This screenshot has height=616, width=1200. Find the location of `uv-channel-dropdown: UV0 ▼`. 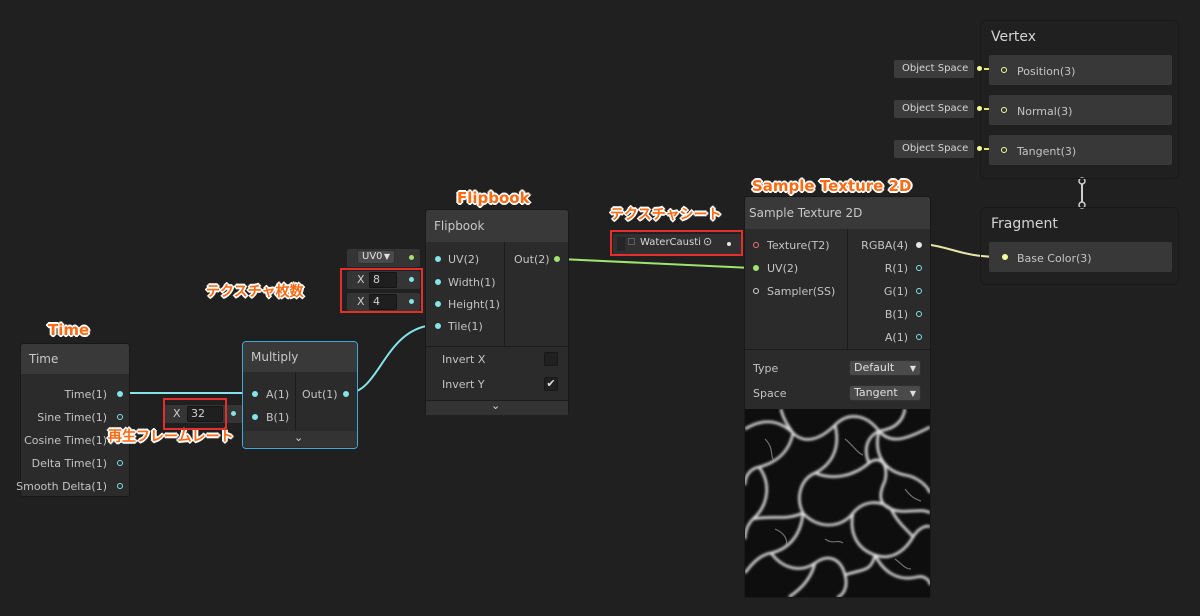

uv-channel-dropdown: UV0 ▼ is located at coordinates (376, 257).